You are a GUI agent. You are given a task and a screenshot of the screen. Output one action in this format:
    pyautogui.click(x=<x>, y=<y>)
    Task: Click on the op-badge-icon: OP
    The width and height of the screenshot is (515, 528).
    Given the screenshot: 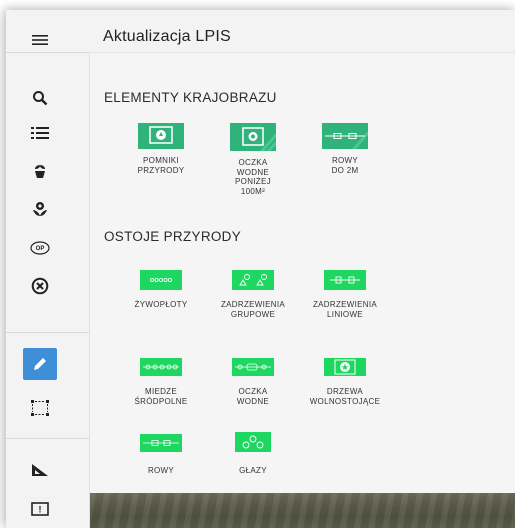 What is the action you would take?
    pyautogui.click(x=40, y=248)
    